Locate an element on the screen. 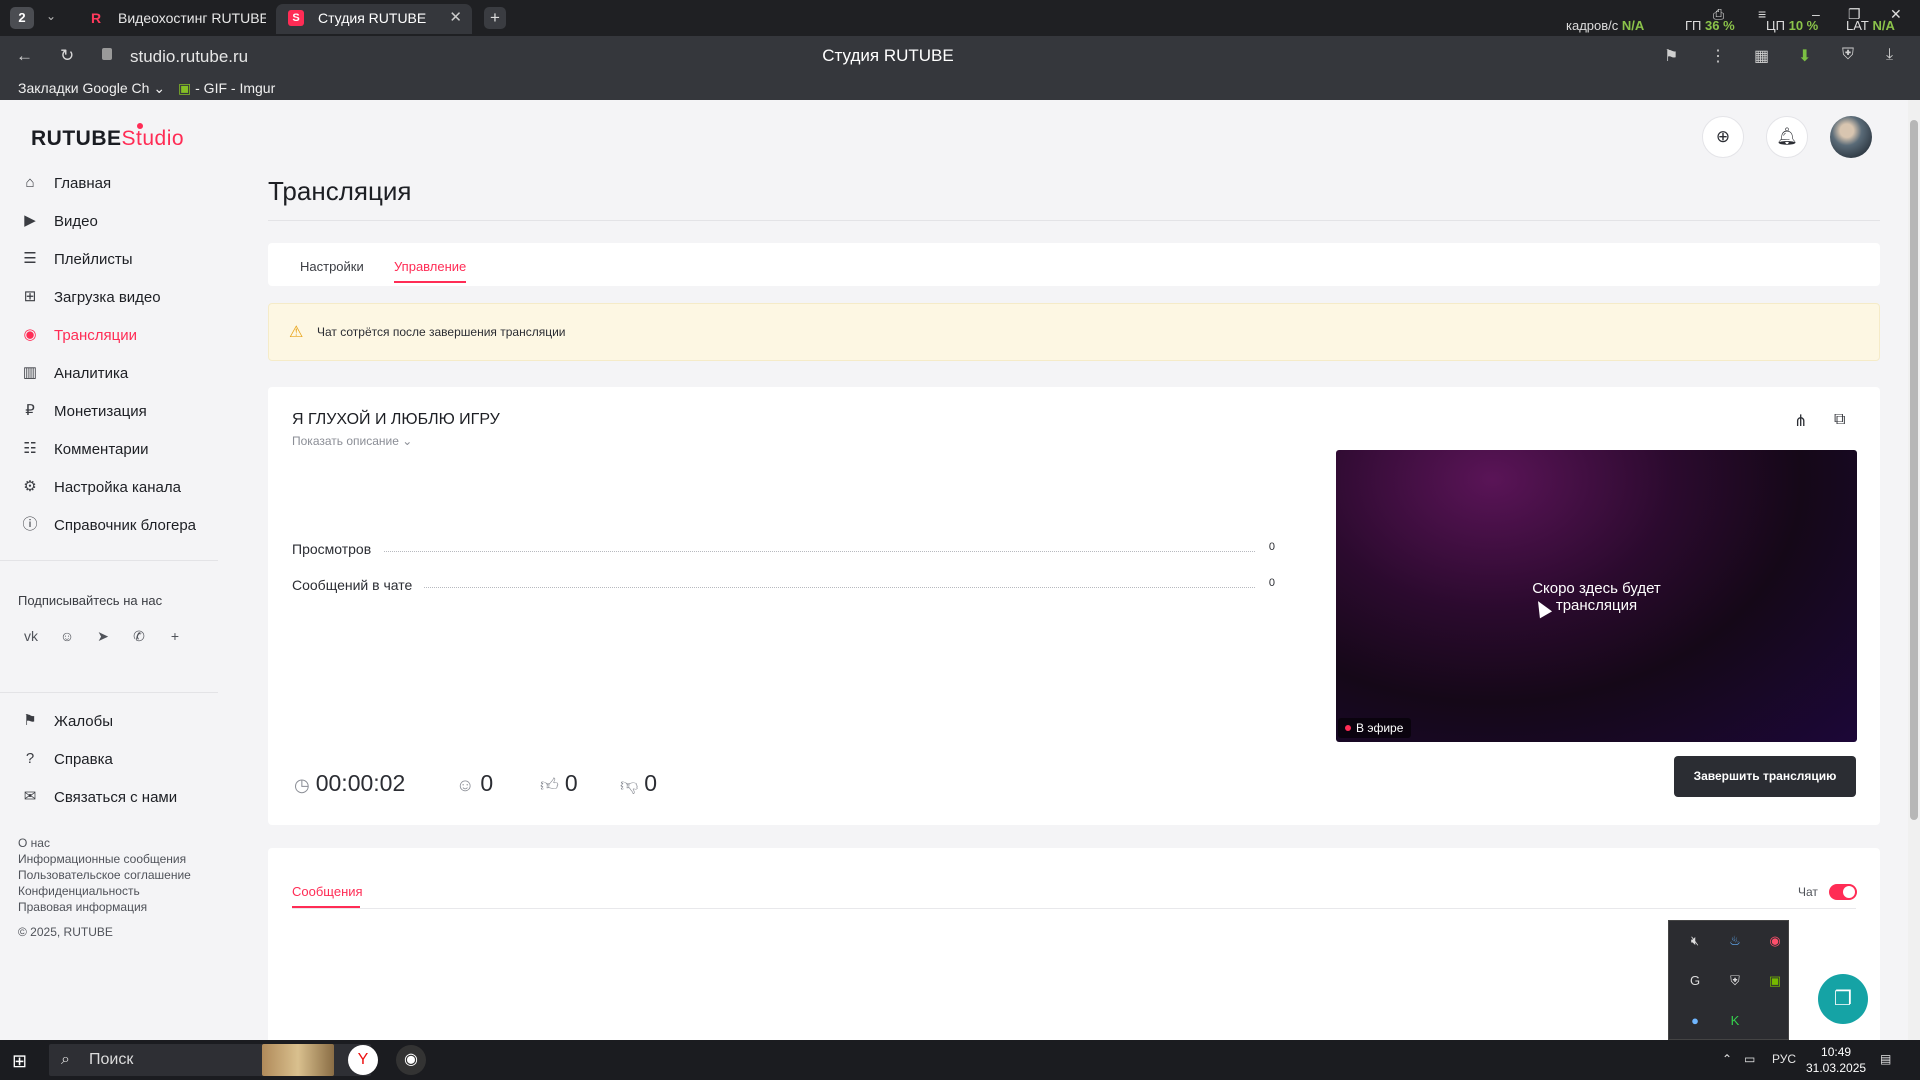 This screenshot has width=1920, height=1080. menu-icon: ≡ is located at coordinates (1762, 14).